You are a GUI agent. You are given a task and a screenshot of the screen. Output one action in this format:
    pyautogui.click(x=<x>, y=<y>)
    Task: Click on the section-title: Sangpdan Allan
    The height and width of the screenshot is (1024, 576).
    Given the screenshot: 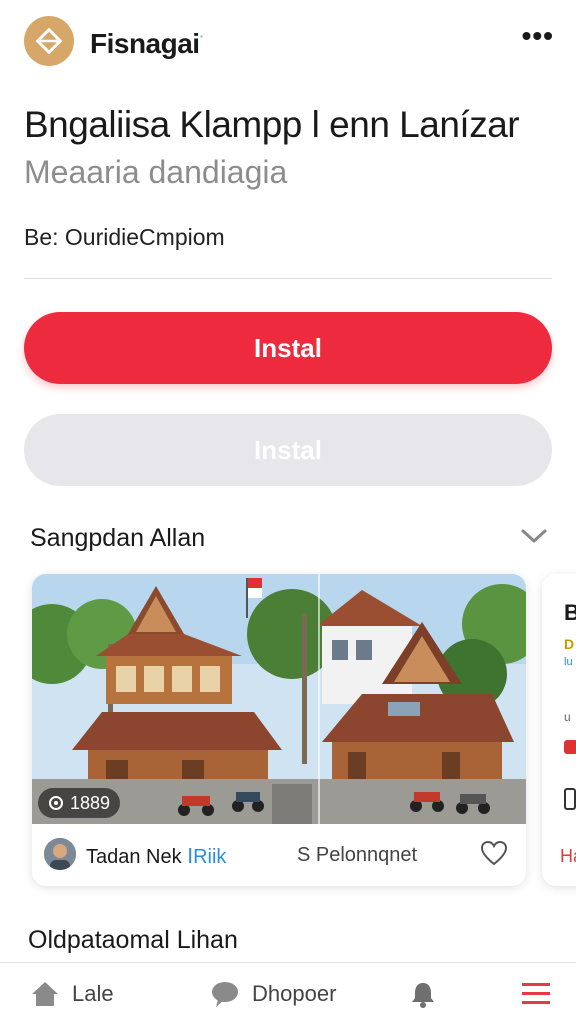 What is the action you would take?
    pyautogui.click(x=118, y=538)
    